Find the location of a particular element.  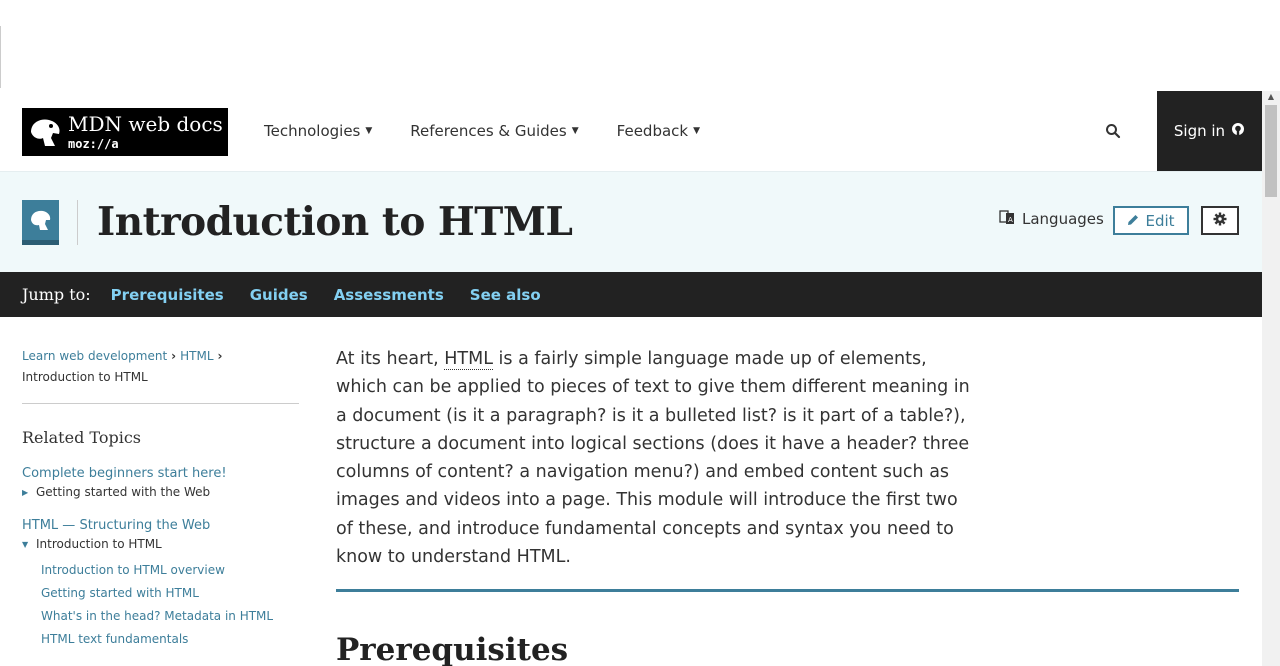

page-title: Introduction to HTML is located at coordinates (335, 222).